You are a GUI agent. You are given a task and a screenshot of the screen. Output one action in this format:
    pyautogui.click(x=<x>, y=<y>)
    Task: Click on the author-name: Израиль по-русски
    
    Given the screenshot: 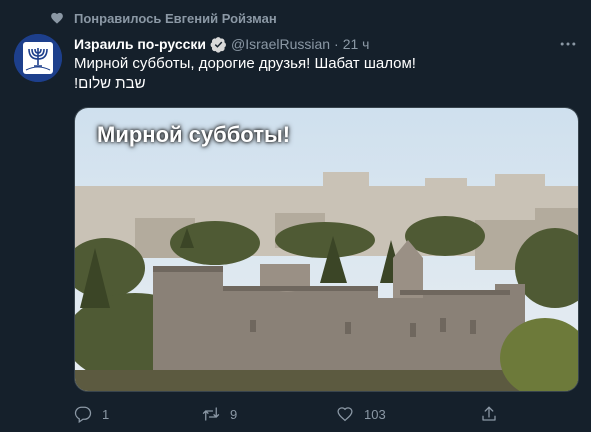 What is the action you would take?
    pyautogui.click(x=140, y=44)
    